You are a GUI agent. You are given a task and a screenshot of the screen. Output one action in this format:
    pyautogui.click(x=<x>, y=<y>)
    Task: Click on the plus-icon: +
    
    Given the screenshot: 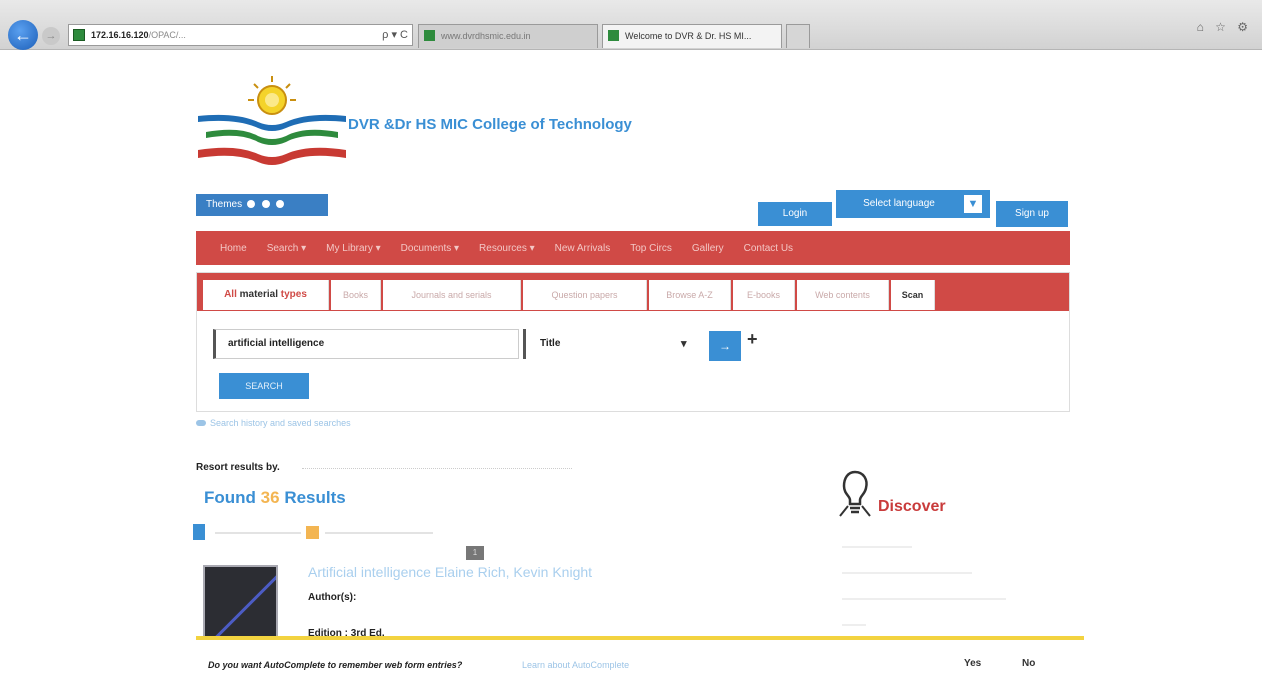 What is the action you would take?
    pyautogui.click(x=752, y=339)
    